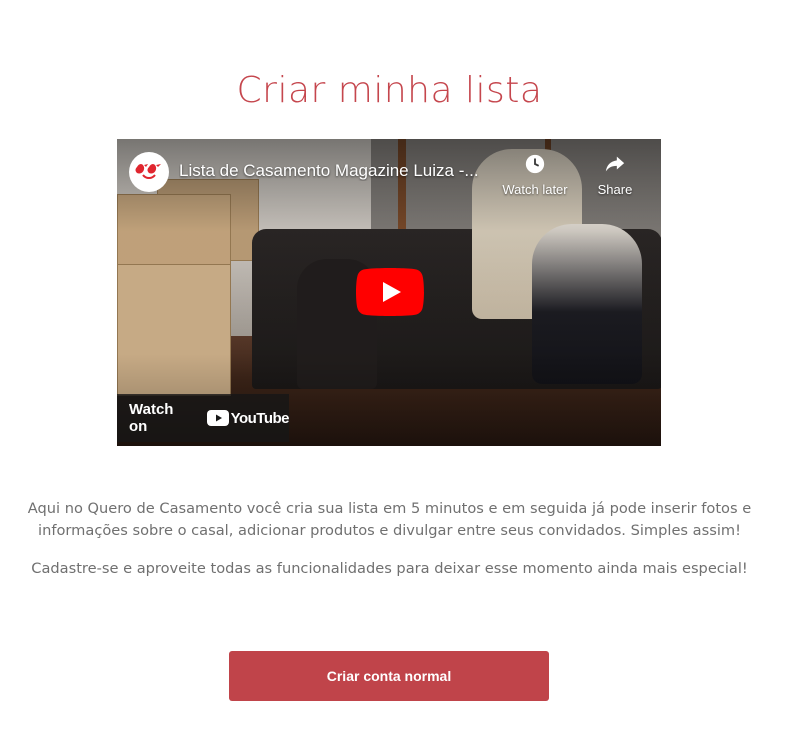  I want to click on youtube-logo-icon, so click(217, 418).